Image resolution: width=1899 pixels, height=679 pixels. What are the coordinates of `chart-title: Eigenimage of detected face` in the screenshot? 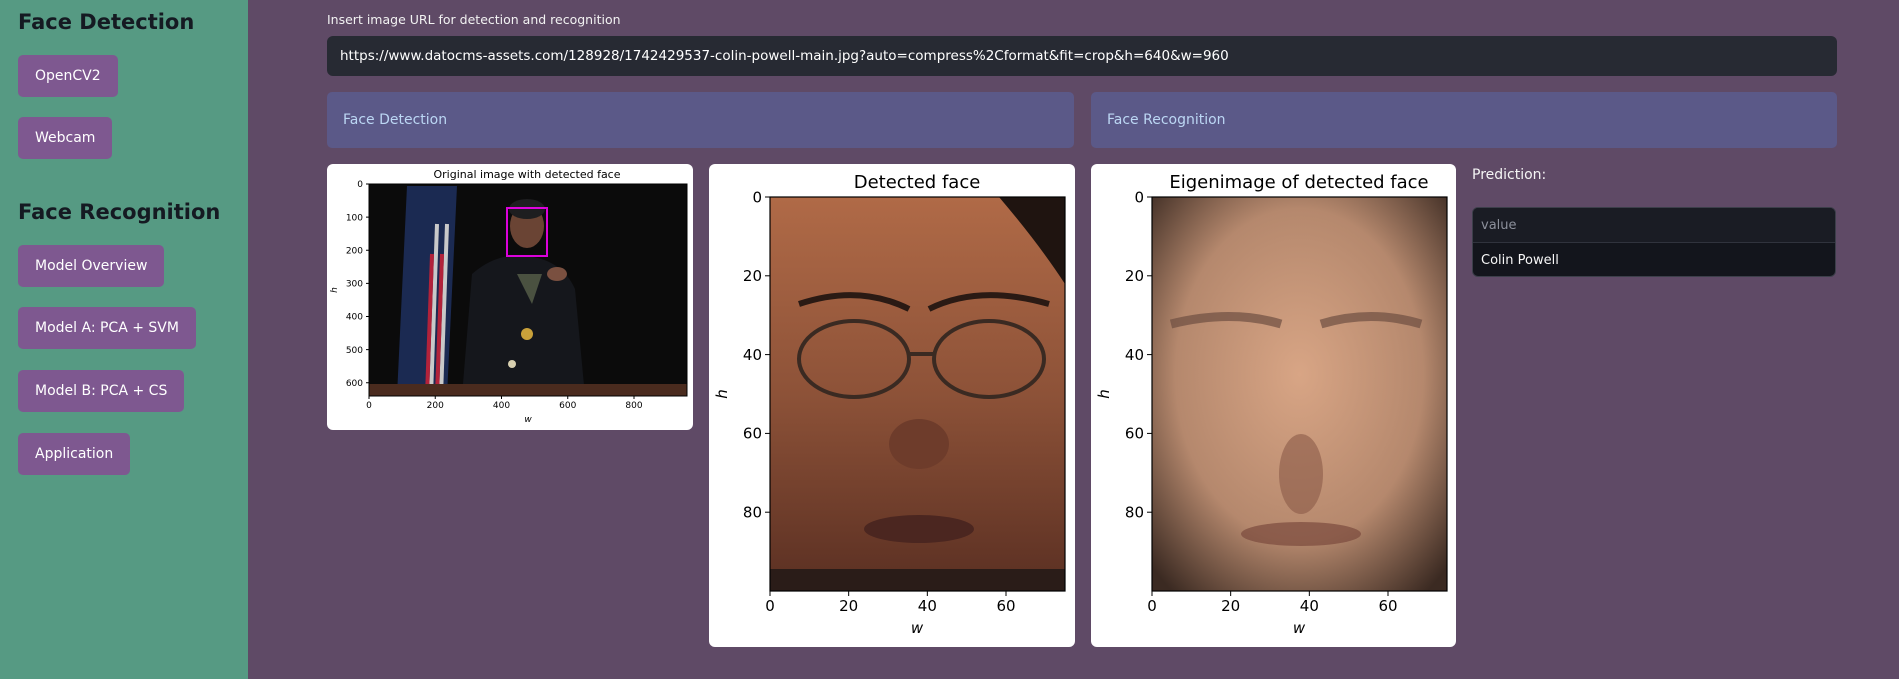 It's located at (1298, 182).